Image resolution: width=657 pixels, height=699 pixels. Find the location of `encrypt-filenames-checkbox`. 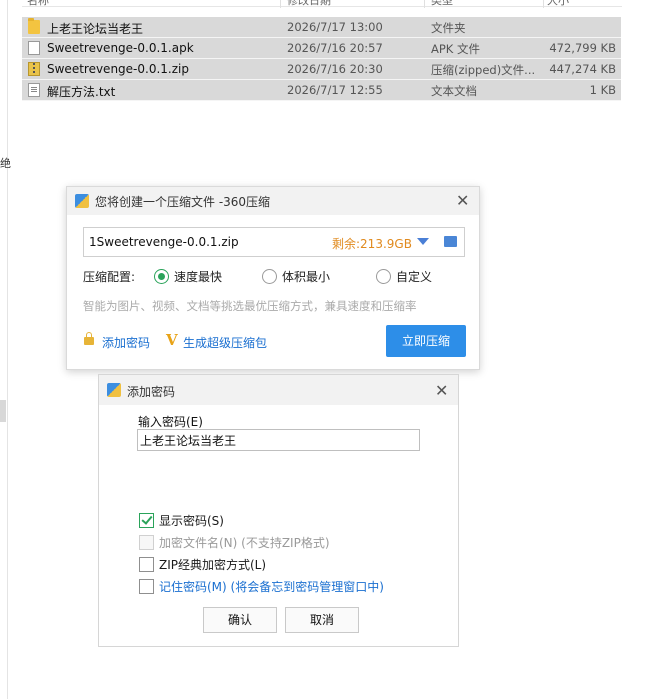

encrypt-filenames-checkbox is located at coordinates (146, 542).